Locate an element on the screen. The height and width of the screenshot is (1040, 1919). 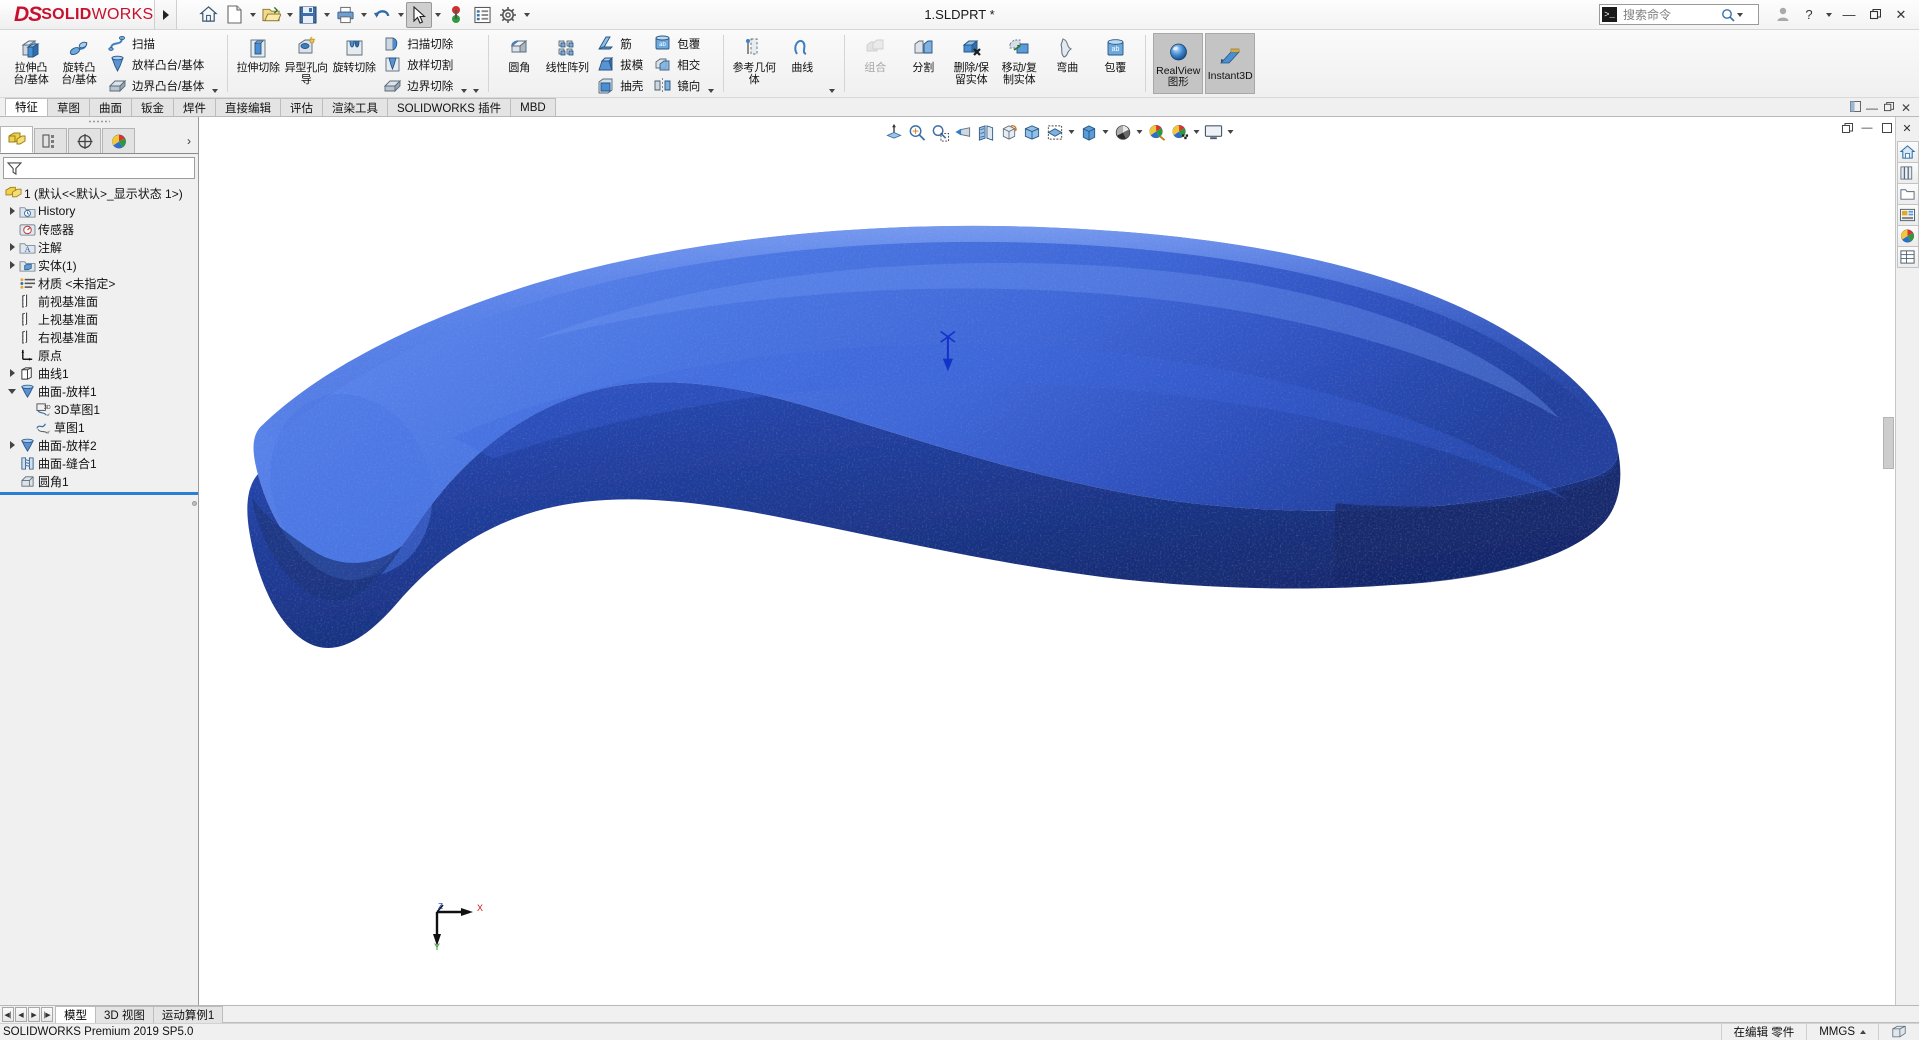
chevron-down-icon is located at coordinates (12, 391).